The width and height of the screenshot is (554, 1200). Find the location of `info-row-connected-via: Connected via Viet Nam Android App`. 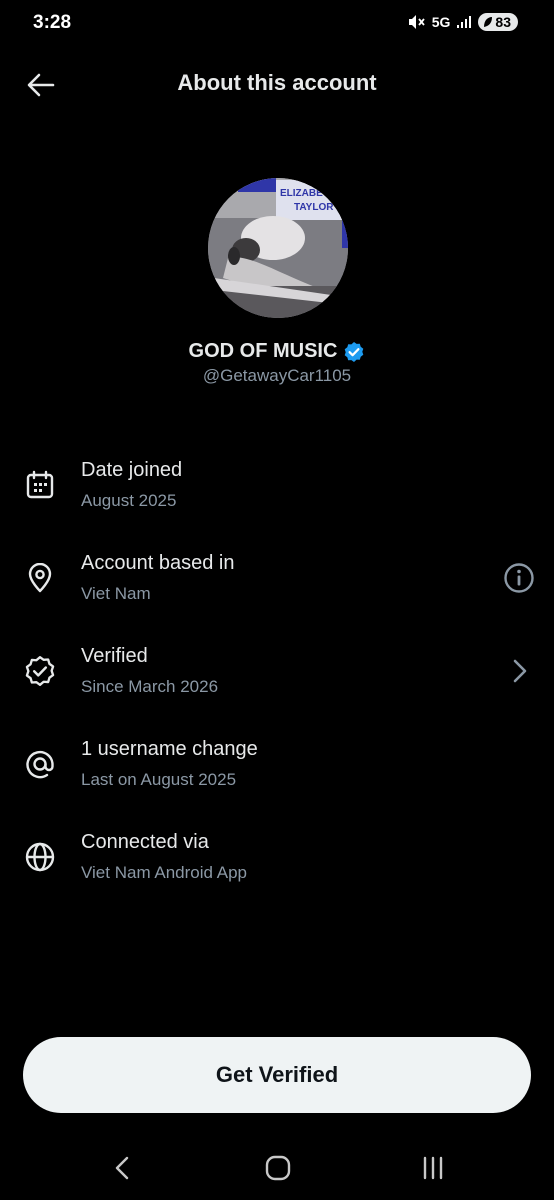

info-row-connected-via: Connected via Viet Nam Android App is located at coordinates (277, 856).